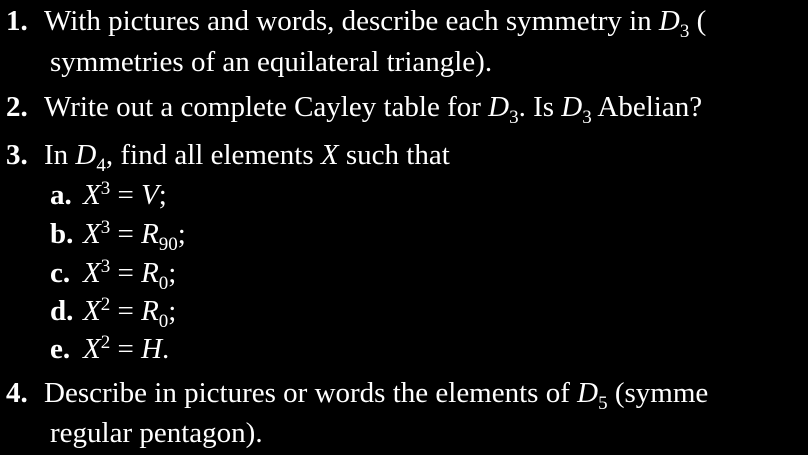 The image size is (808, 455). I want to click on rhs-symbol: V, so click(150, 195).